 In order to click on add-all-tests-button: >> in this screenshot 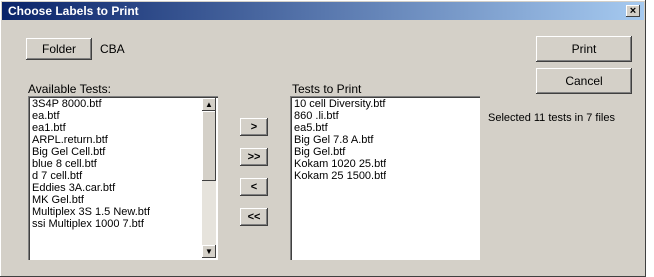, I will do `click(254, 157)`.